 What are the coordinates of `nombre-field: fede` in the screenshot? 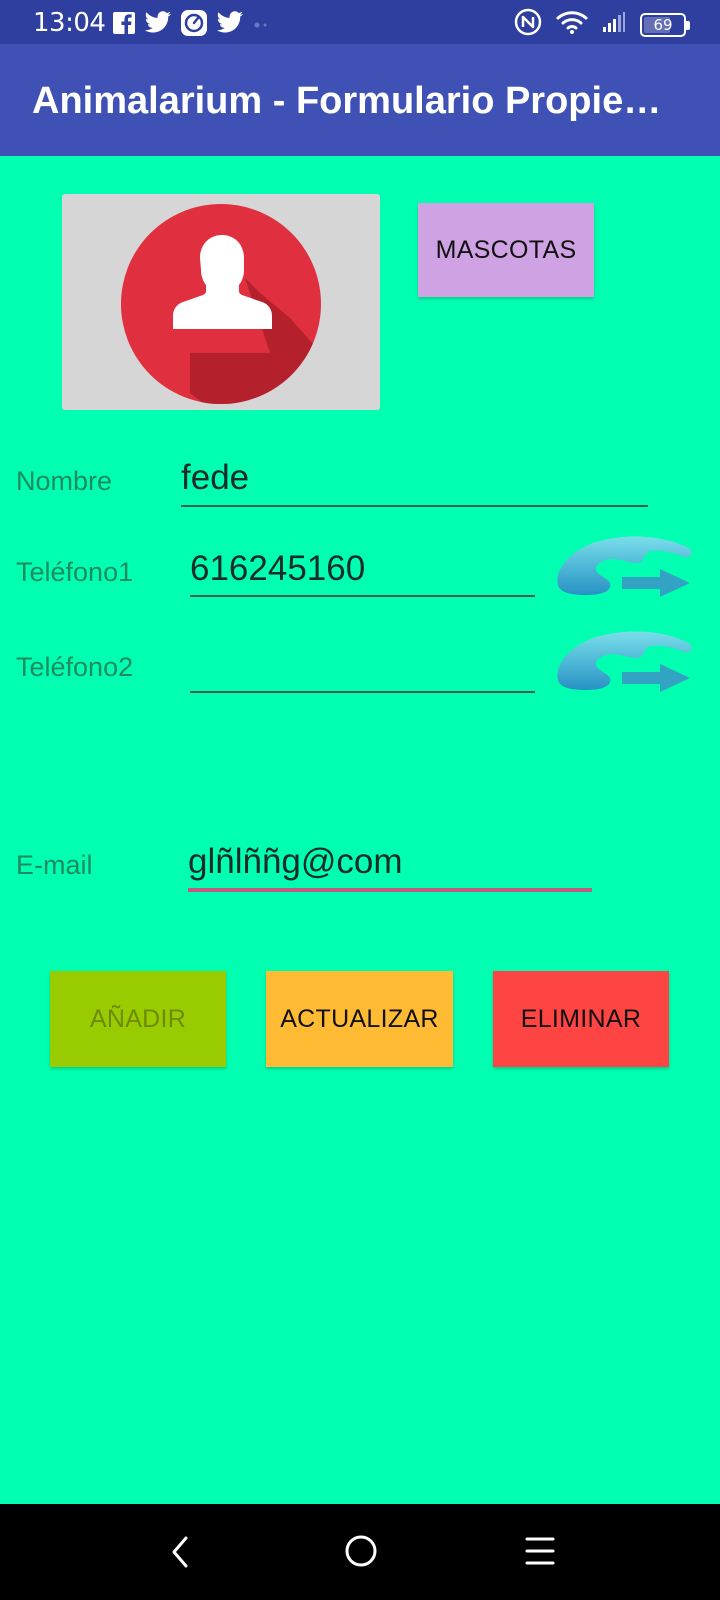 It's located at (215, 478).